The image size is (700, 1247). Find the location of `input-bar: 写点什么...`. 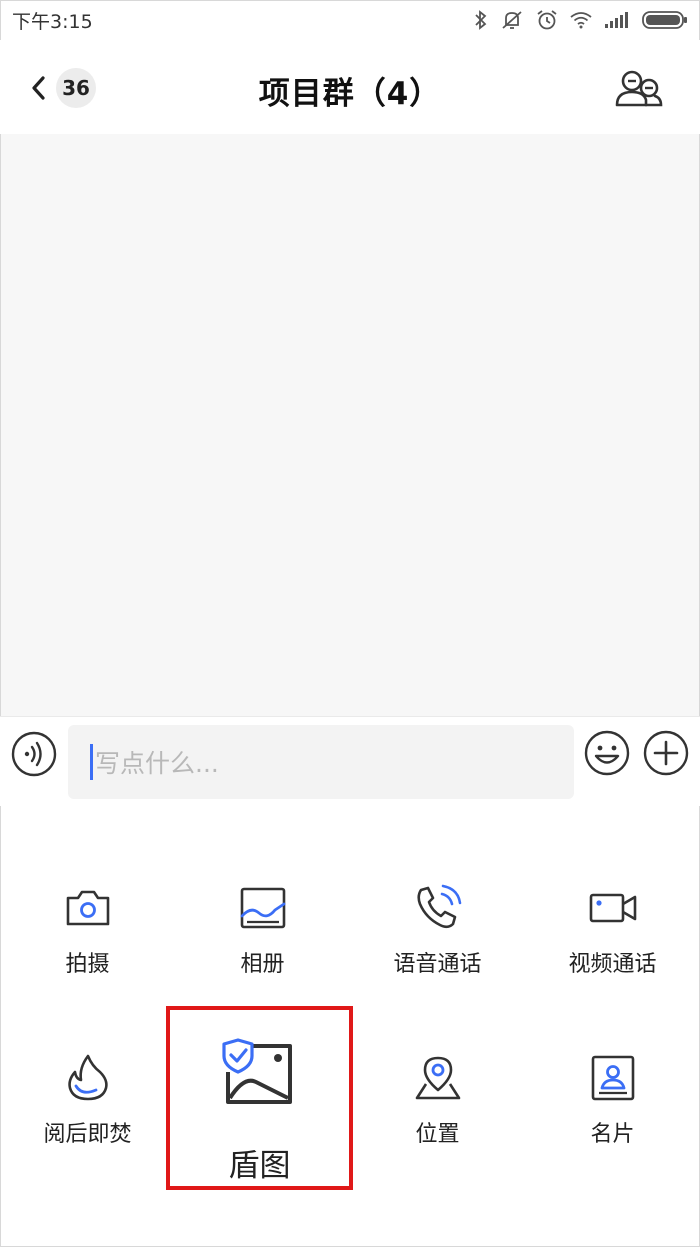

input-bar: 写点什么... is located at coordinates (350, 761).